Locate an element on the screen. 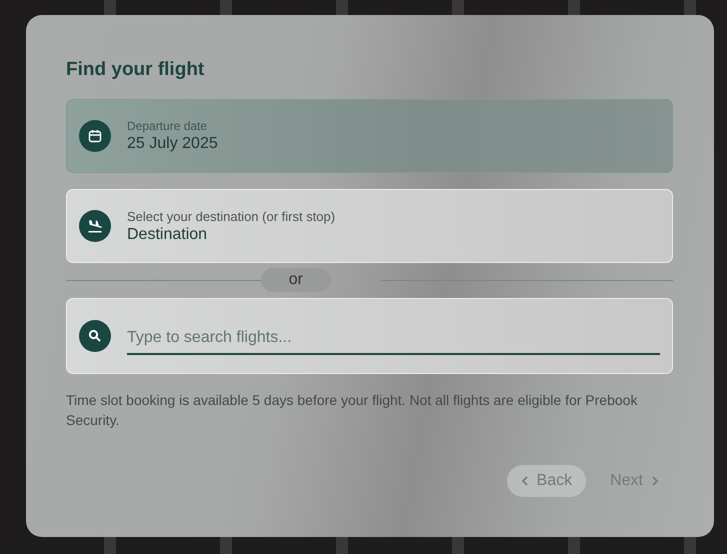 This screenshot has width=727, height=554. dialog-title: Find your flight is located at coordinates (136, 70).